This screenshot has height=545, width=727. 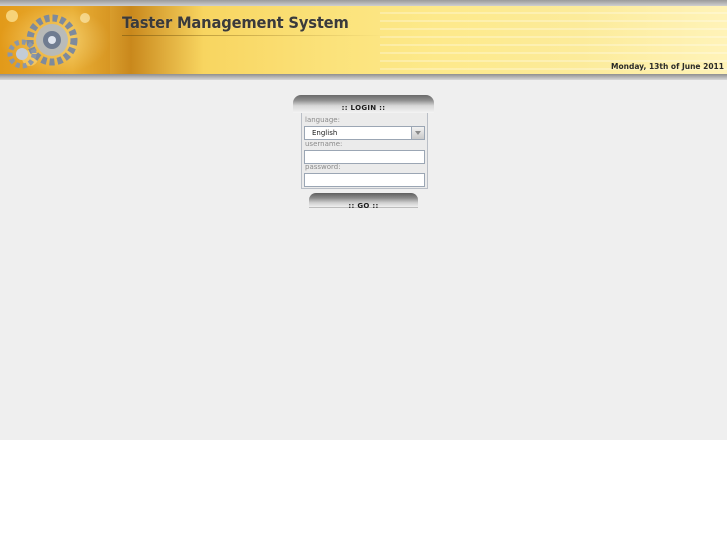 I want to click on header-bottom-bar, so click(x=363, y=77).